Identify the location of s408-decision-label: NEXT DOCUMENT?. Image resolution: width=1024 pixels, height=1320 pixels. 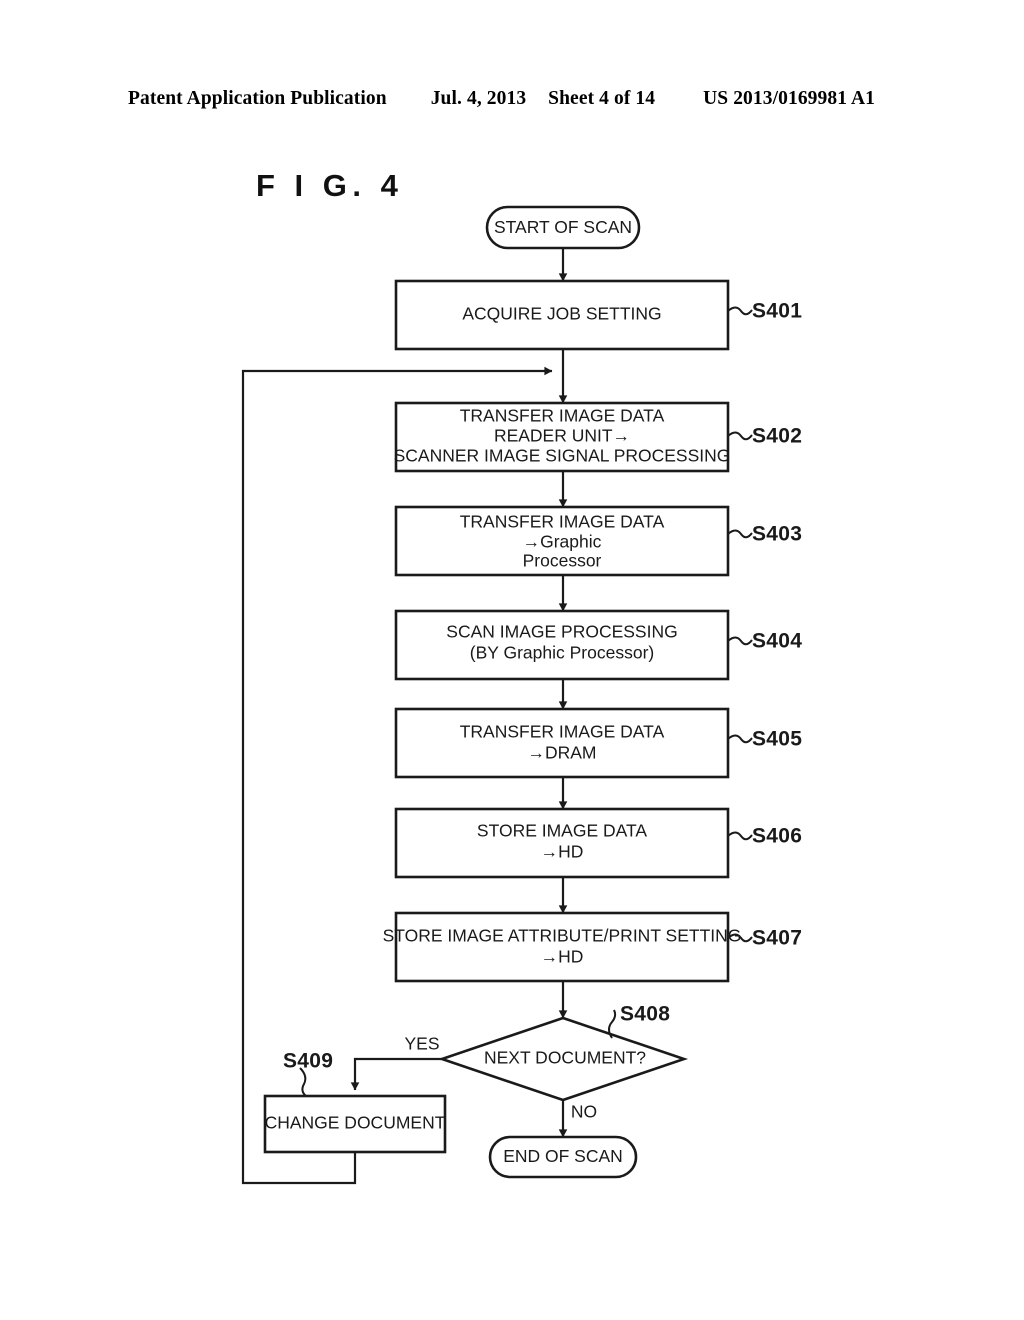
(565, 1058).